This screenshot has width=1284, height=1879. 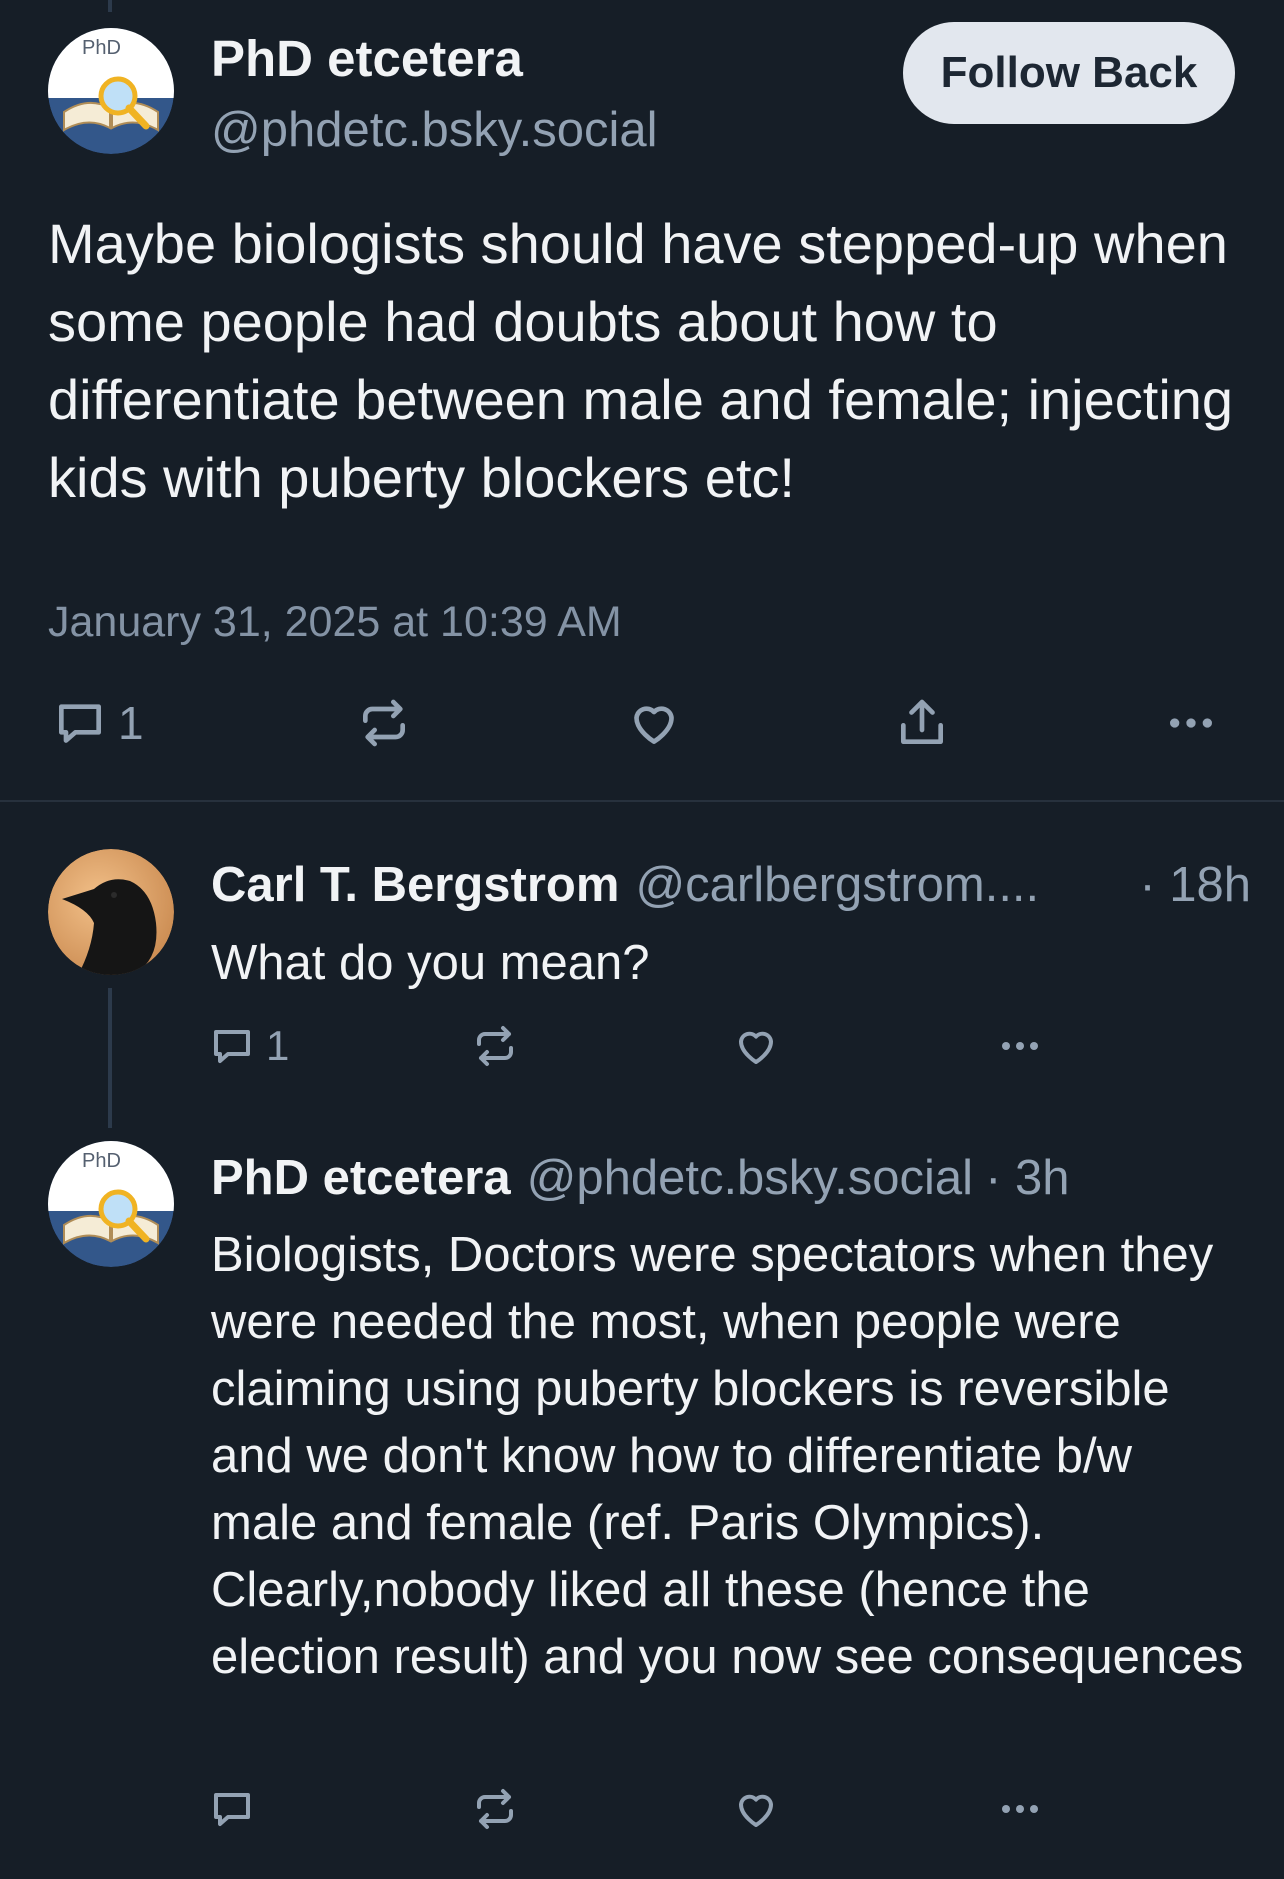 I want to click on reply-text: What do you mean?, so click(x=430, y=963).